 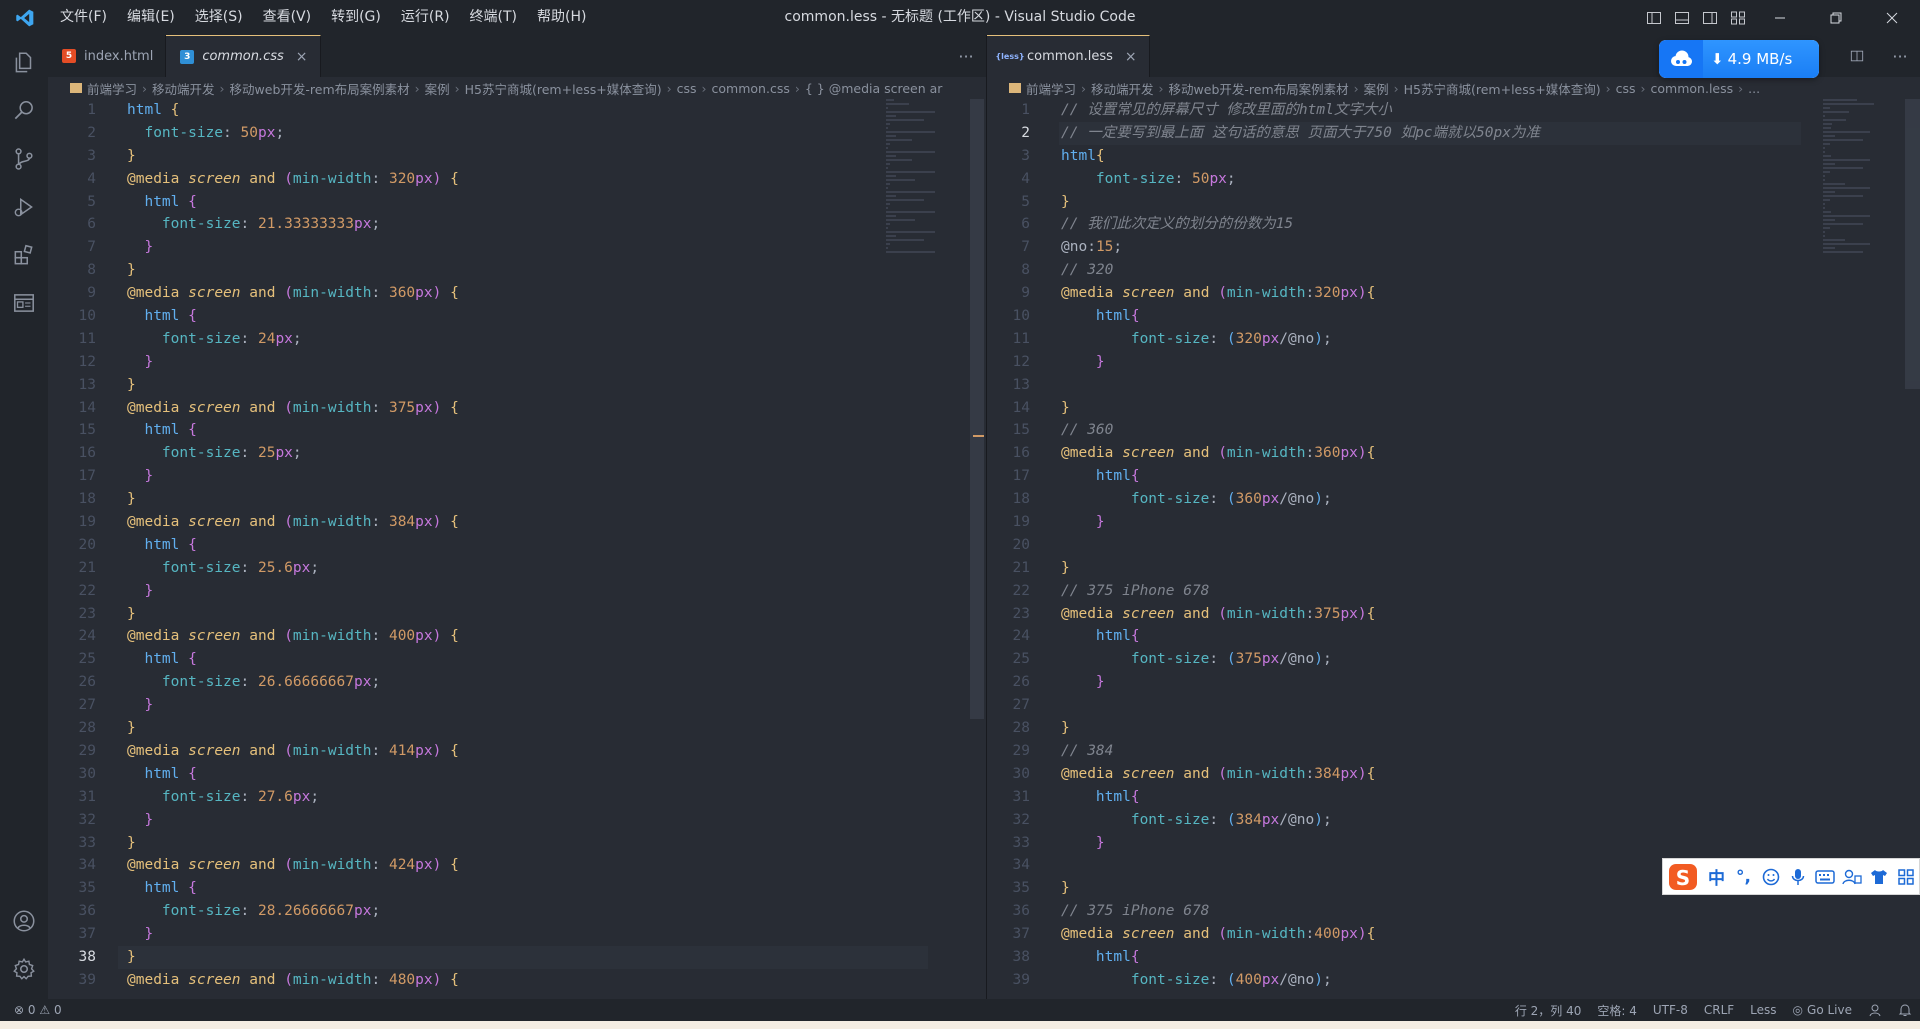 What do you see at coordinates (1453, 156) in the screenshot?
I see `code-line: 3 html{` at bounding box center [1453, 156].